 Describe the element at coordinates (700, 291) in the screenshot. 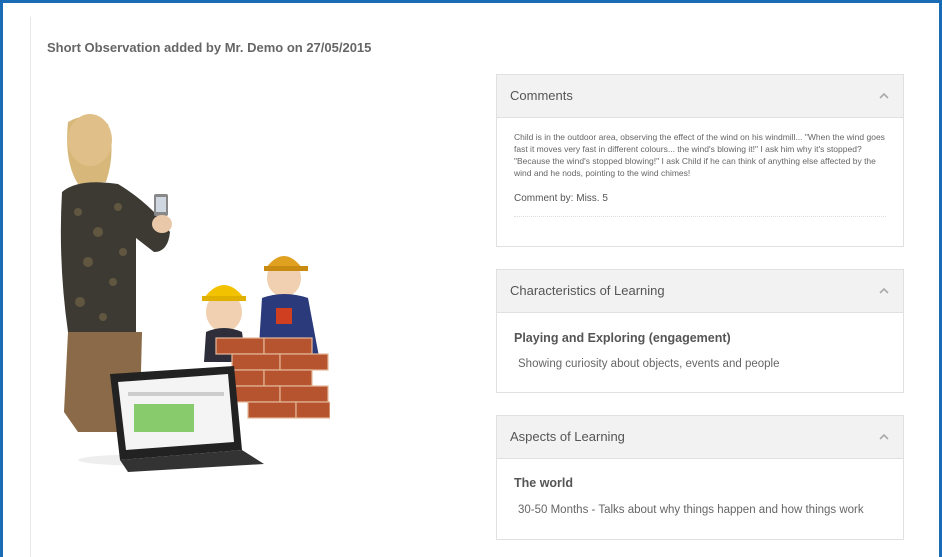

I see `characteristics-panel-header: Characteristics of Learning` at that location.